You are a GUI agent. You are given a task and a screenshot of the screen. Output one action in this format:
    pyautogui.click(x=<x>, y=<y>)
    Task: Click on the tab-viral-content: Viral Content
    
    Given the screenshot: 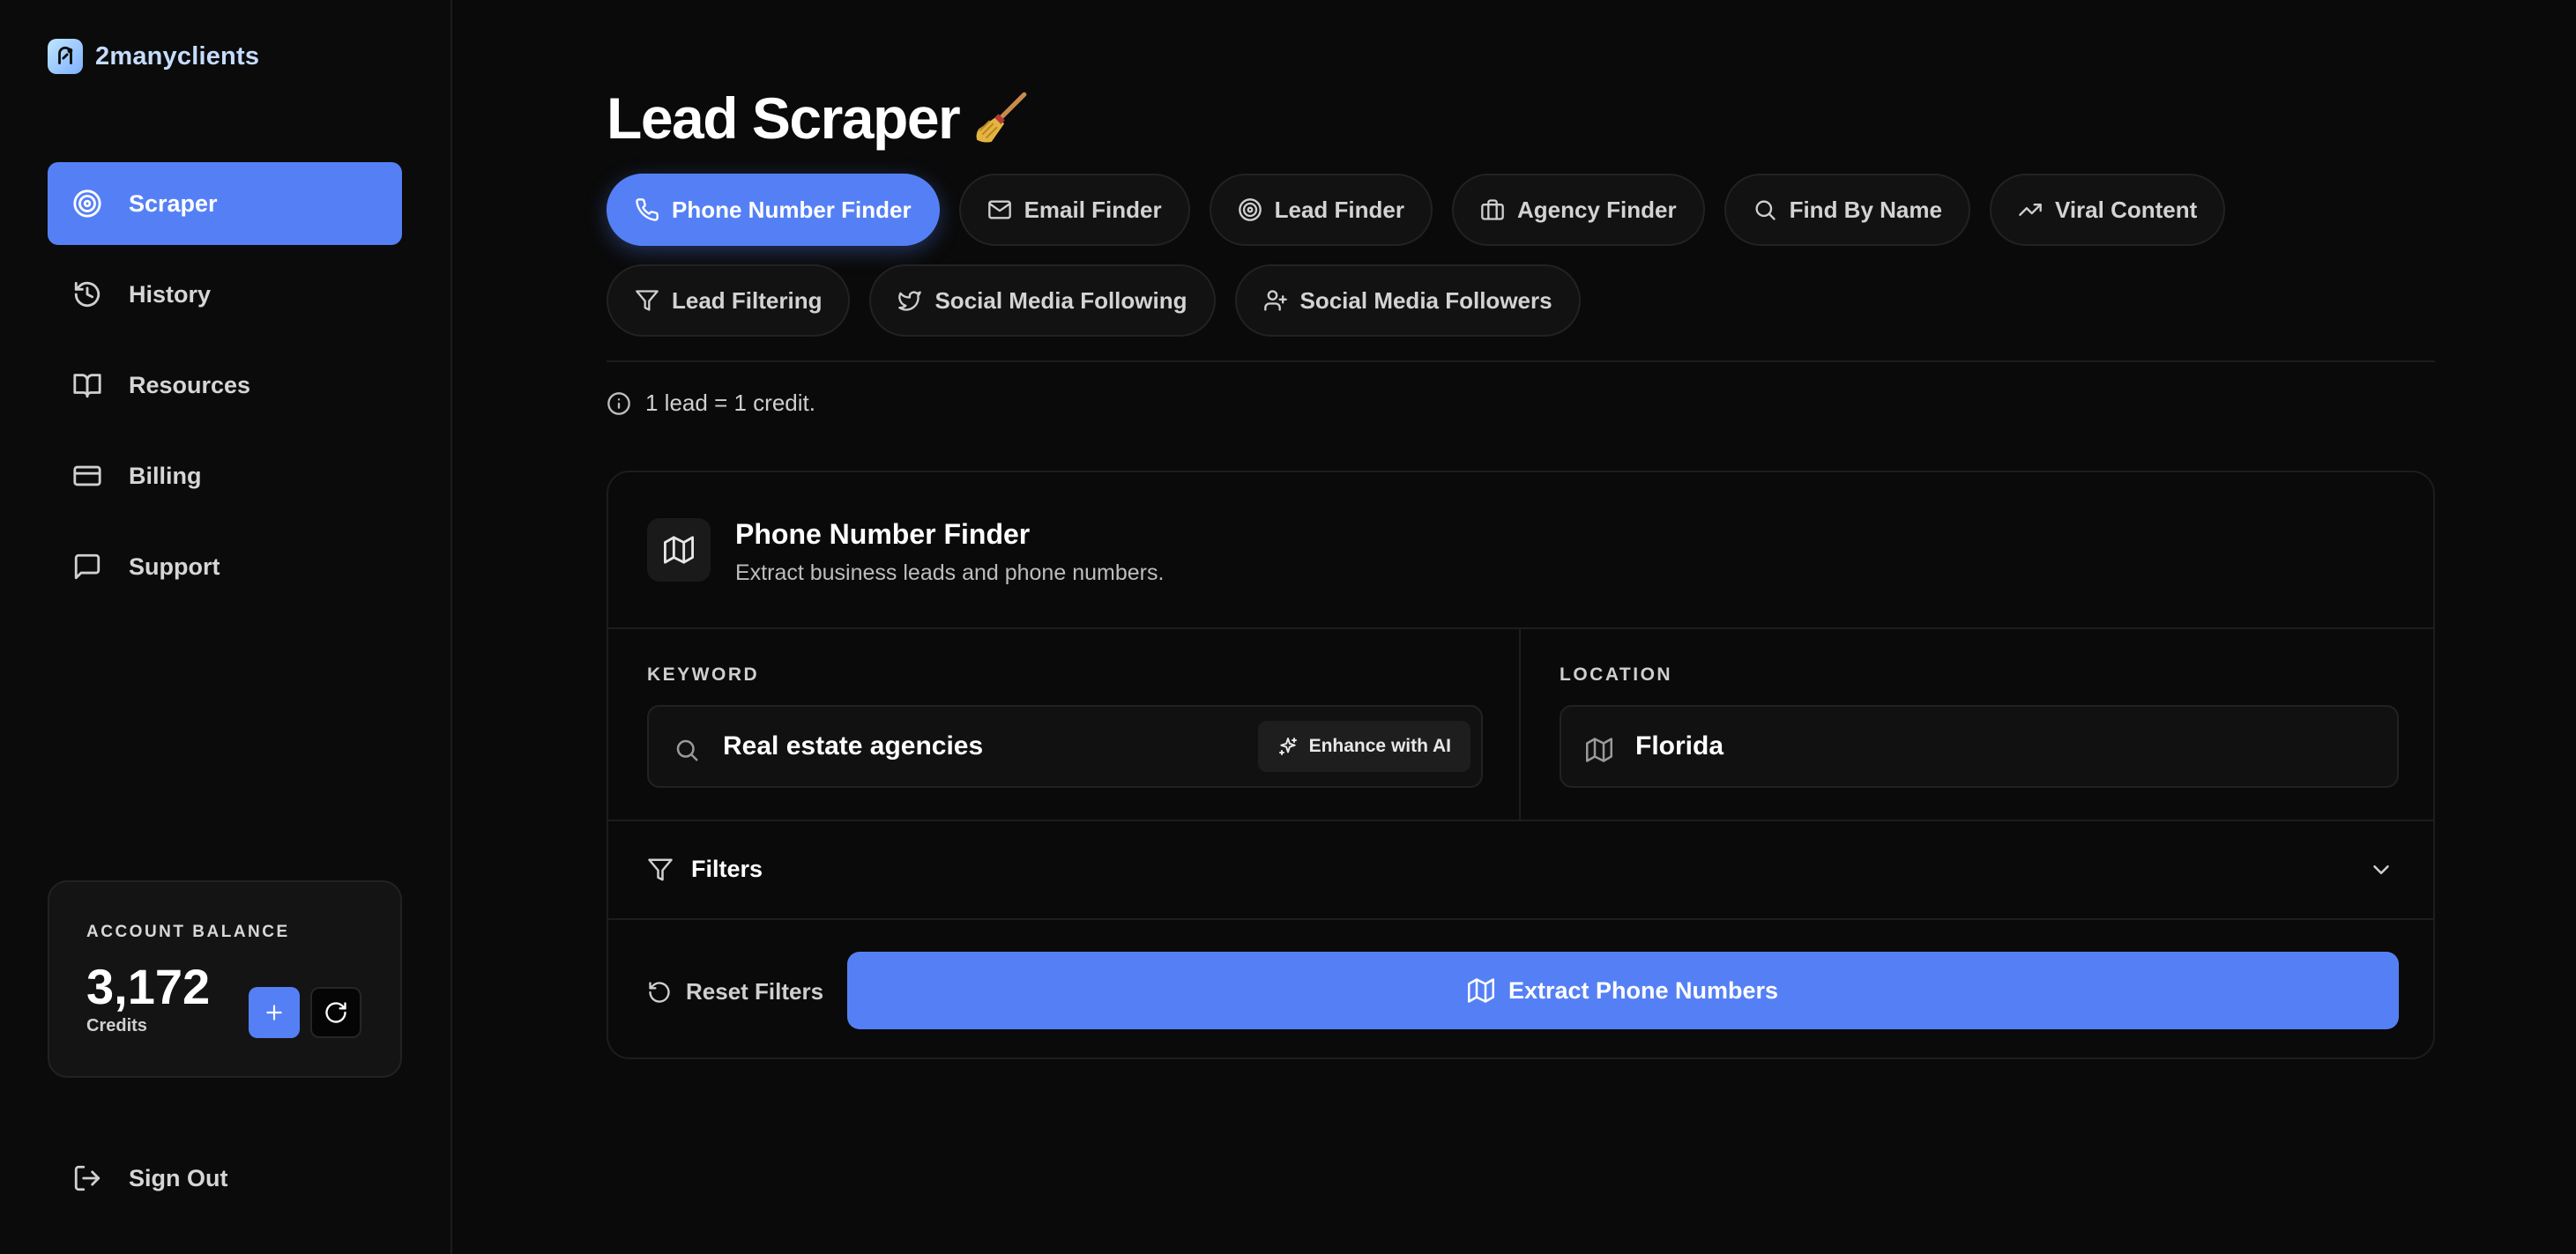 What is the action you would take?
    pyautogui.click(x=2107, y=210)
    